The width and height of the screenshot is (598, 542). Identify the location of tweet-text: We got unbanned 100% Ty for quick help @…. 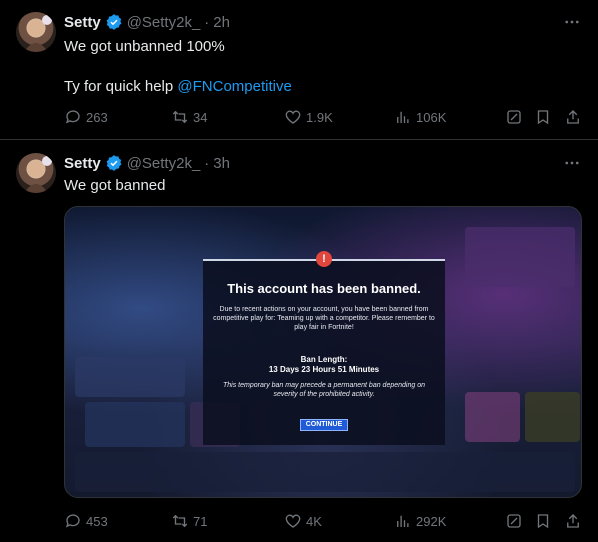
(178, 67).